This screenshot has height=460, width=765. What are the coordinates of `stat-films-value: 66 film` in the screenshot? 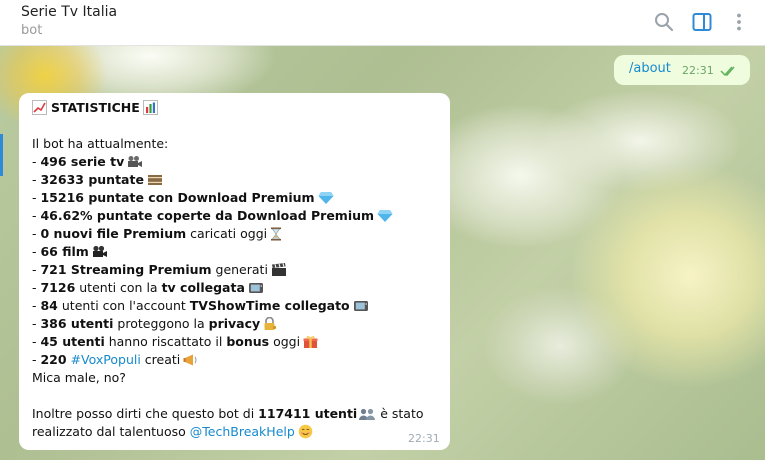 It's located at (64, 251).